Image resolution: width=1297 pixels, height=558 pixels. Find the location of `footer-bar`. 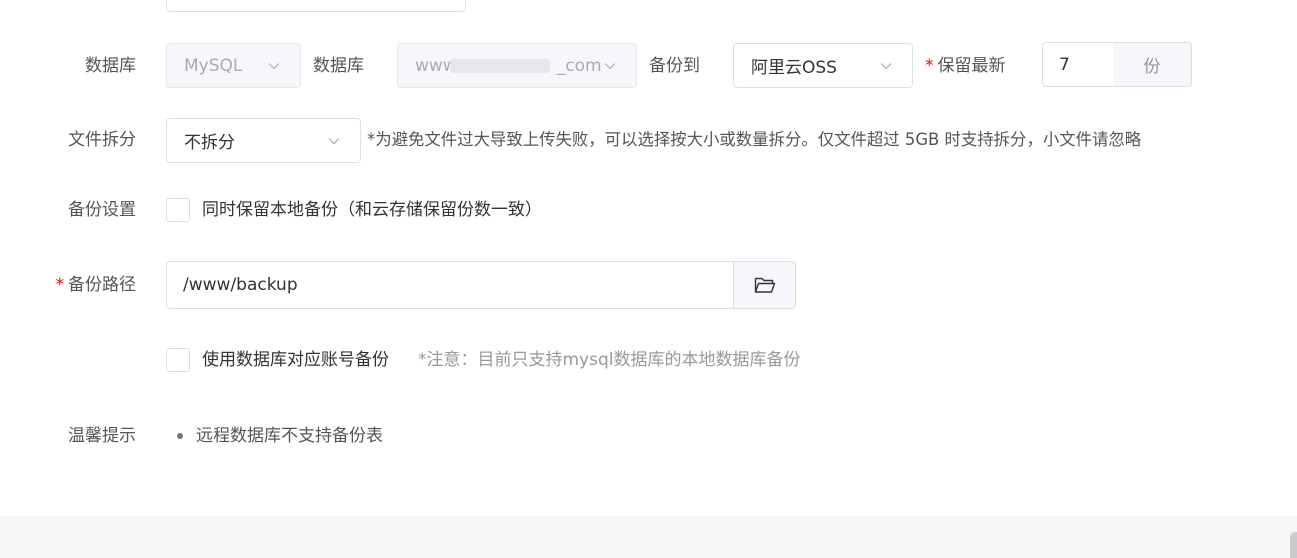

footer-bar is located at coordinates (648, 537).